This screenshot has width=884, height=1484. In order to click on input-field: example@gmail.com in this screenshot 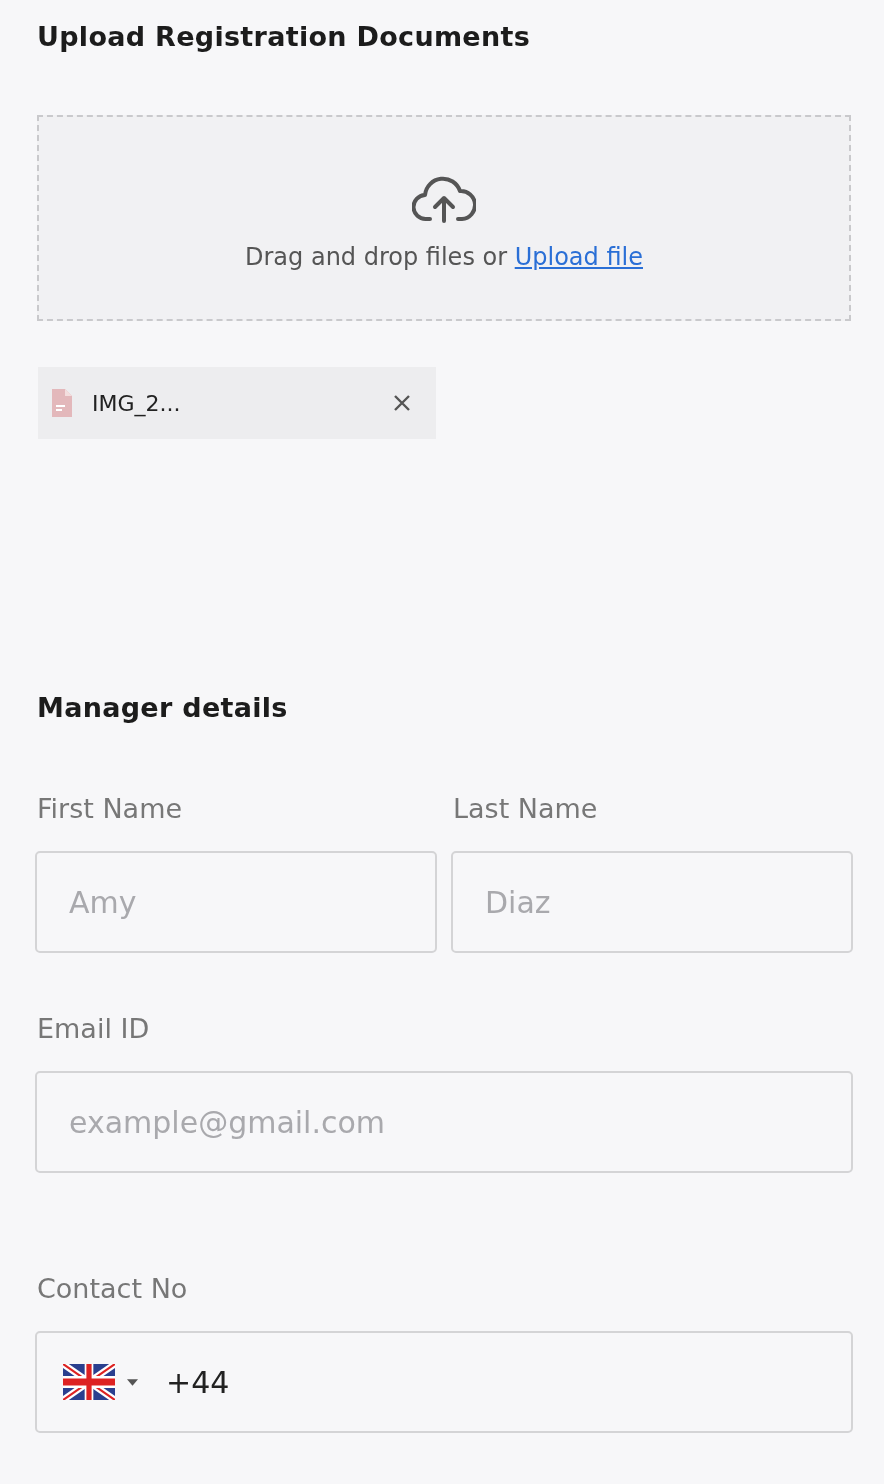, I will do `click(444, 1122)`.